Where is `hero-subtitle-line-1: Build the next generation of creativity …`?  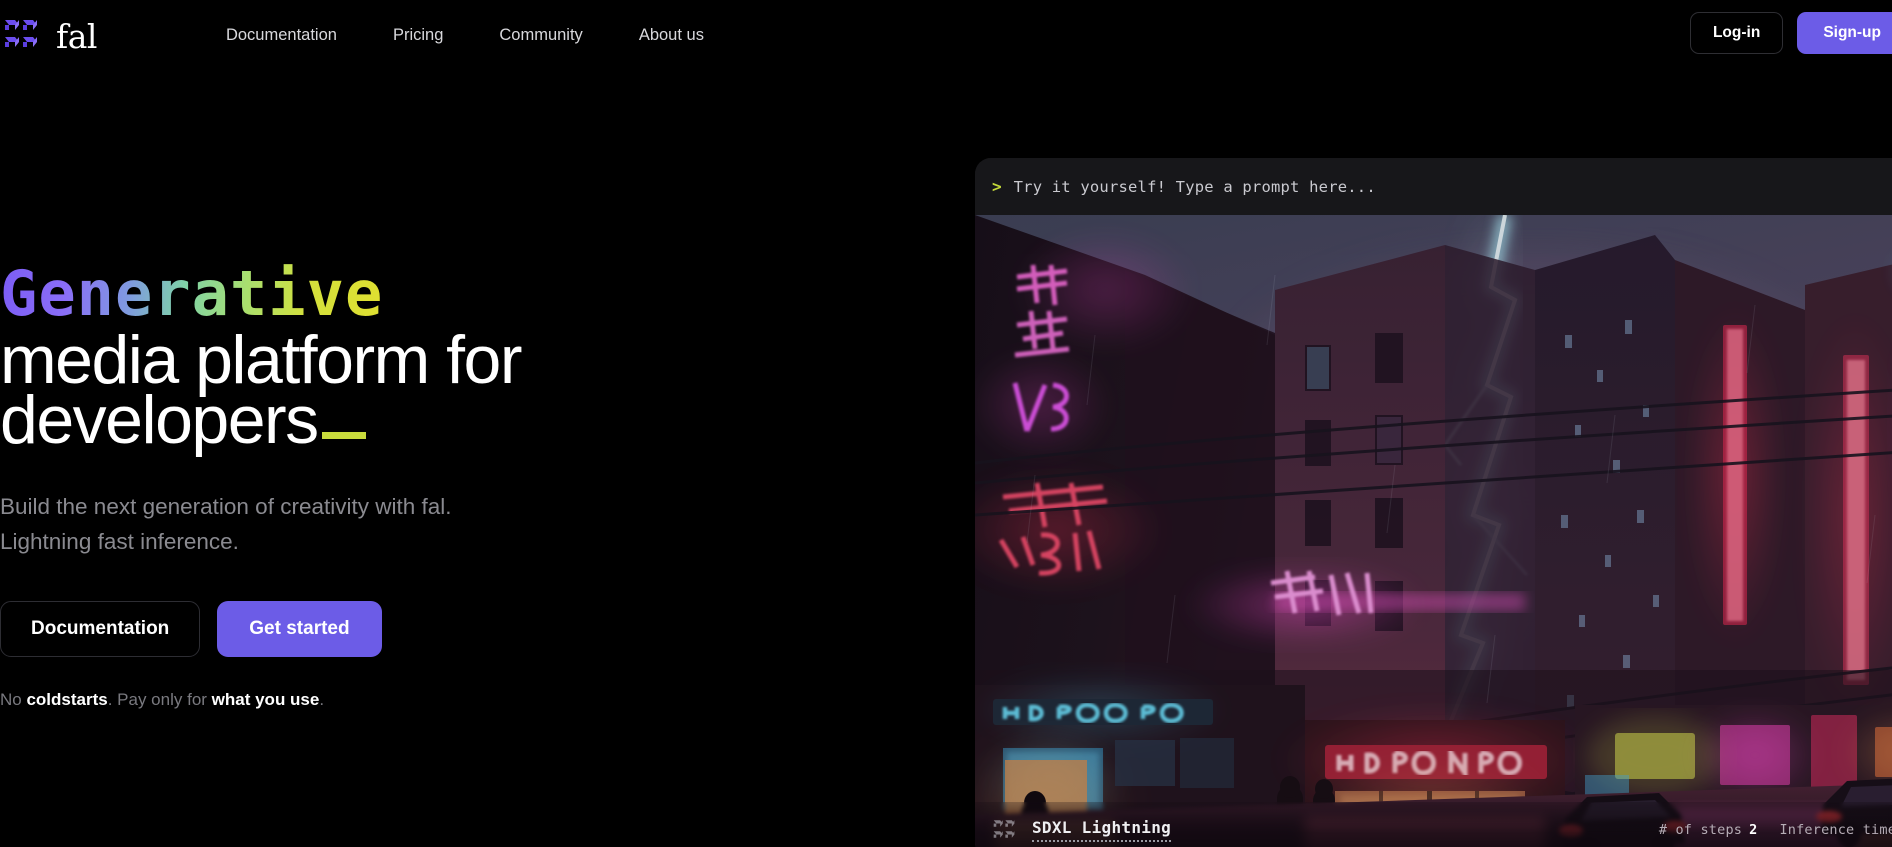 hero-subtitle-line-1: Build the next generation of creativity … is located at coordinates (226, 506).